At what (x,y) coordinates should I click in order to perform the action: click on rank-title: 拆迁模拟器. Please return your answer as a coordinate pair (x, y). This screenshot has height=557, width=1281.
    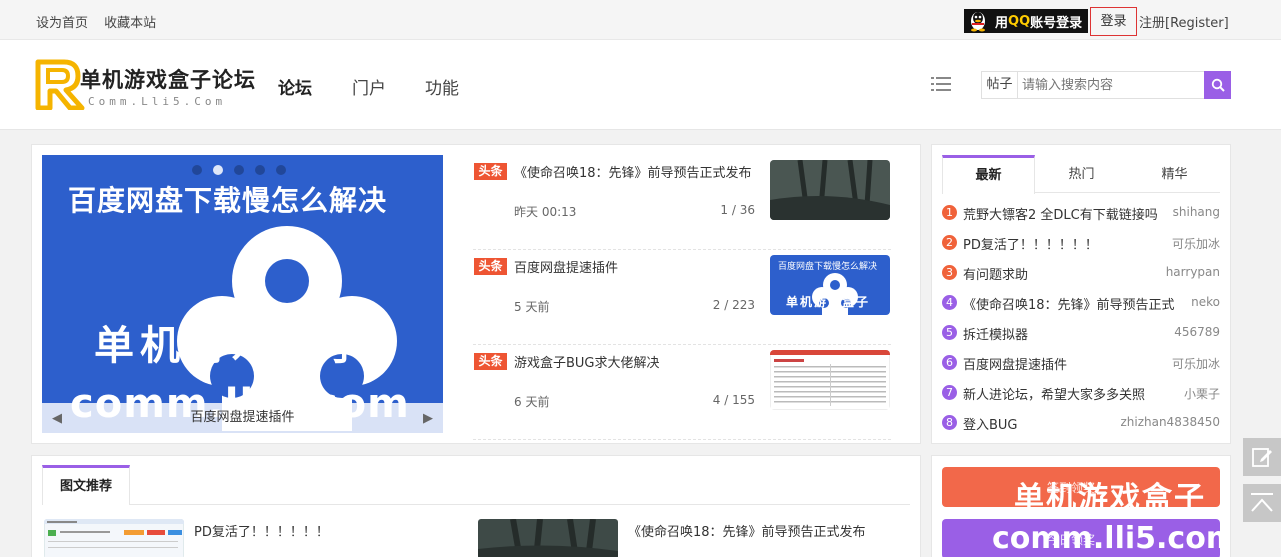
    Looking at the image, I should click on (995, 333).